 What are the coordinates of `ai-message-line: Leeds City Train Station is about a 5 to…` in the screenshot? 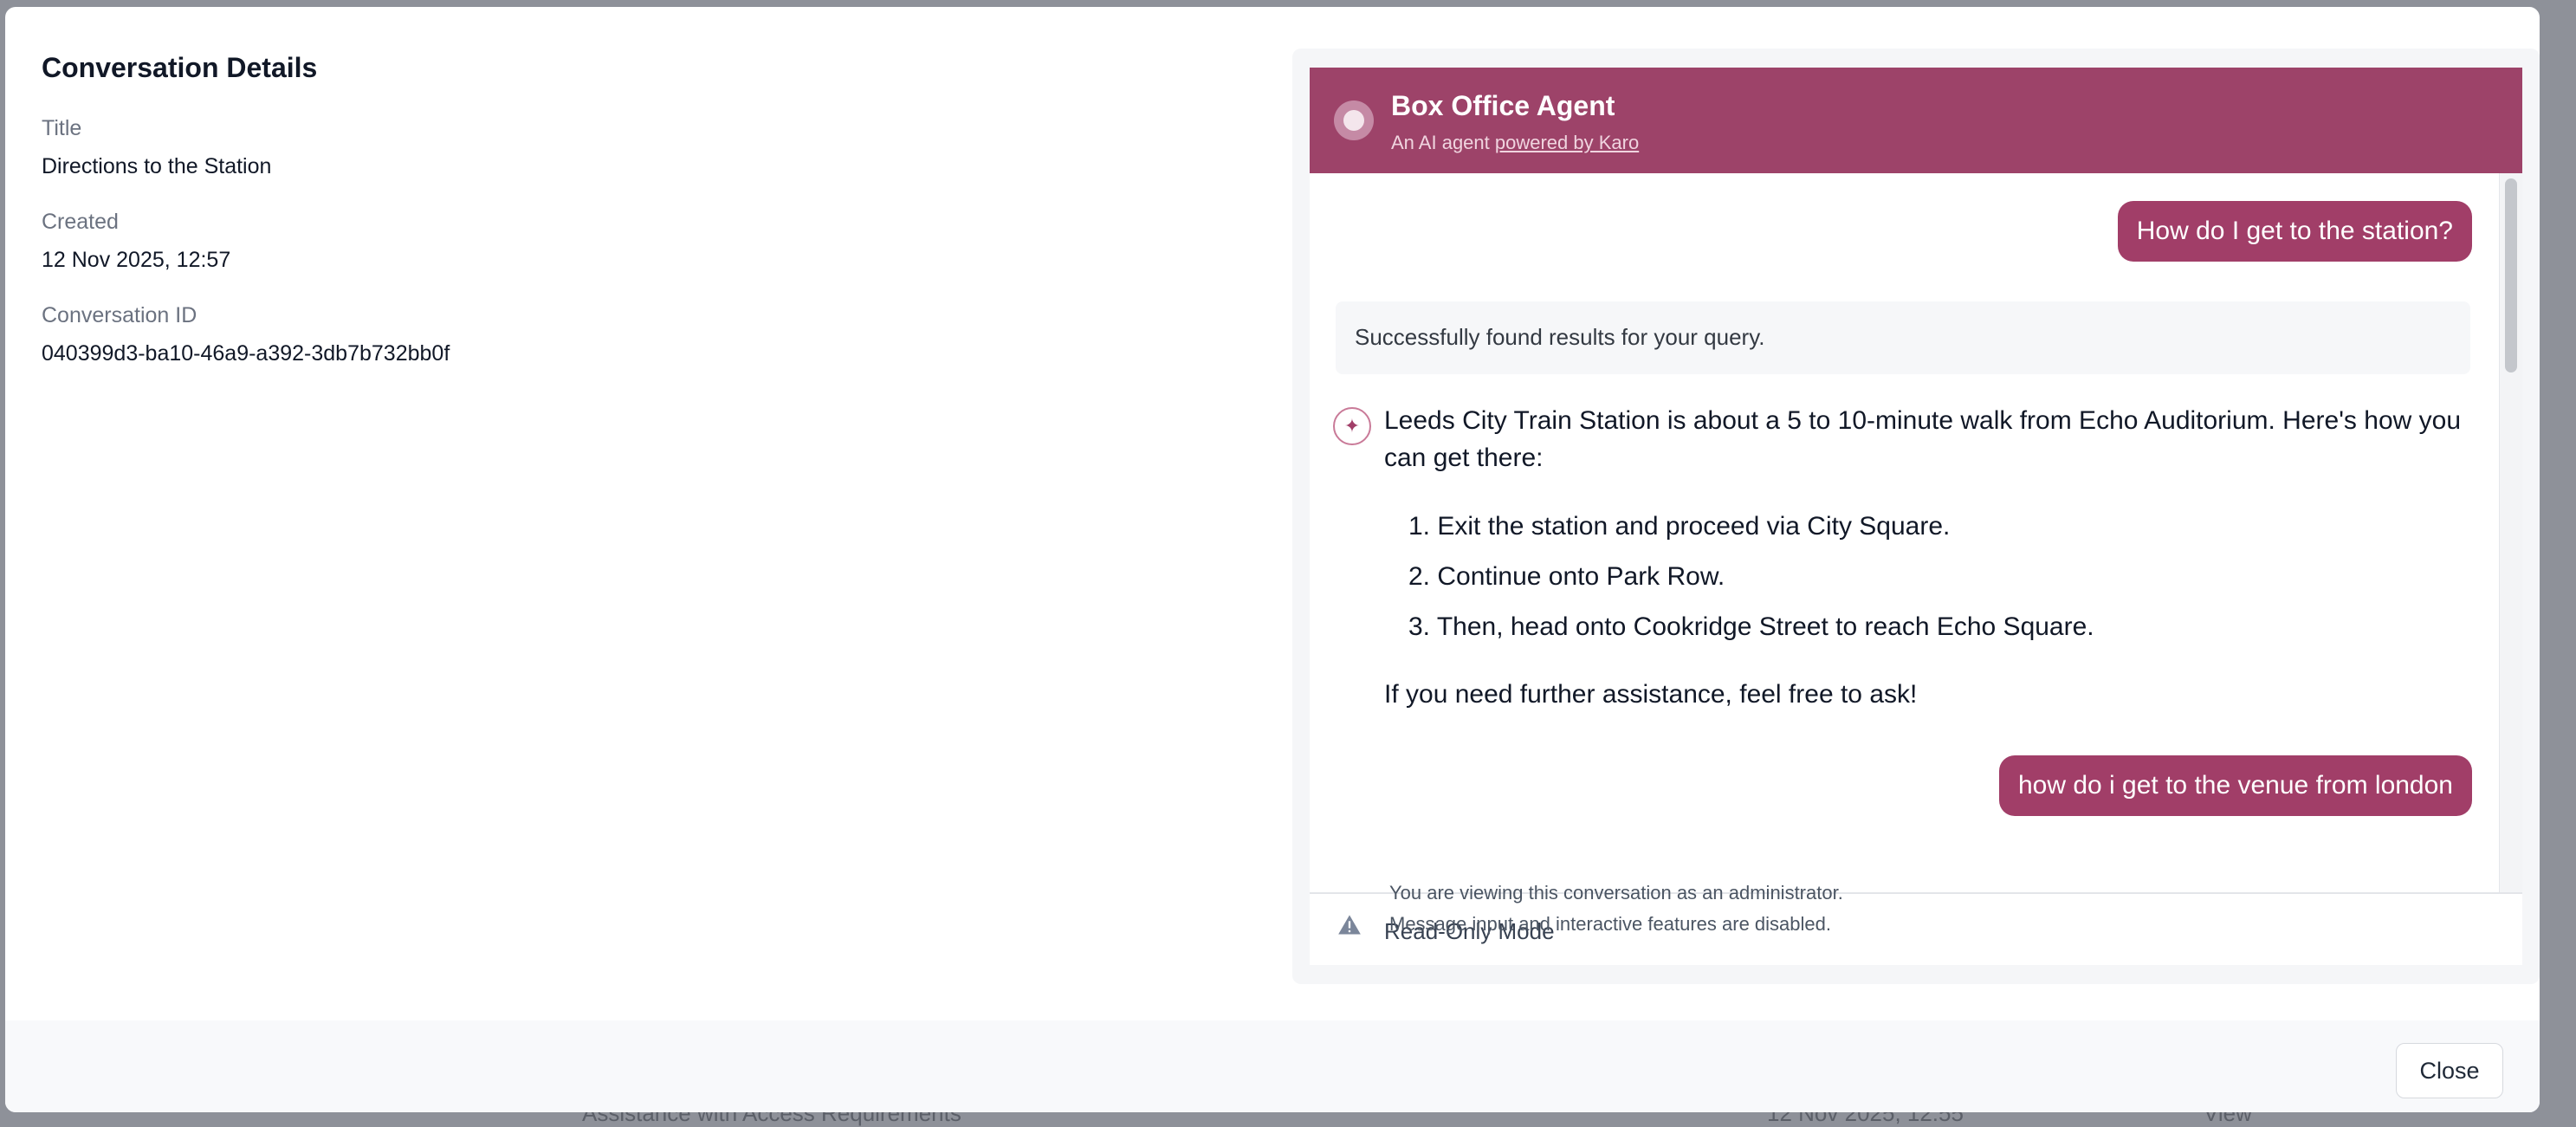 It's located at (1923, 420).